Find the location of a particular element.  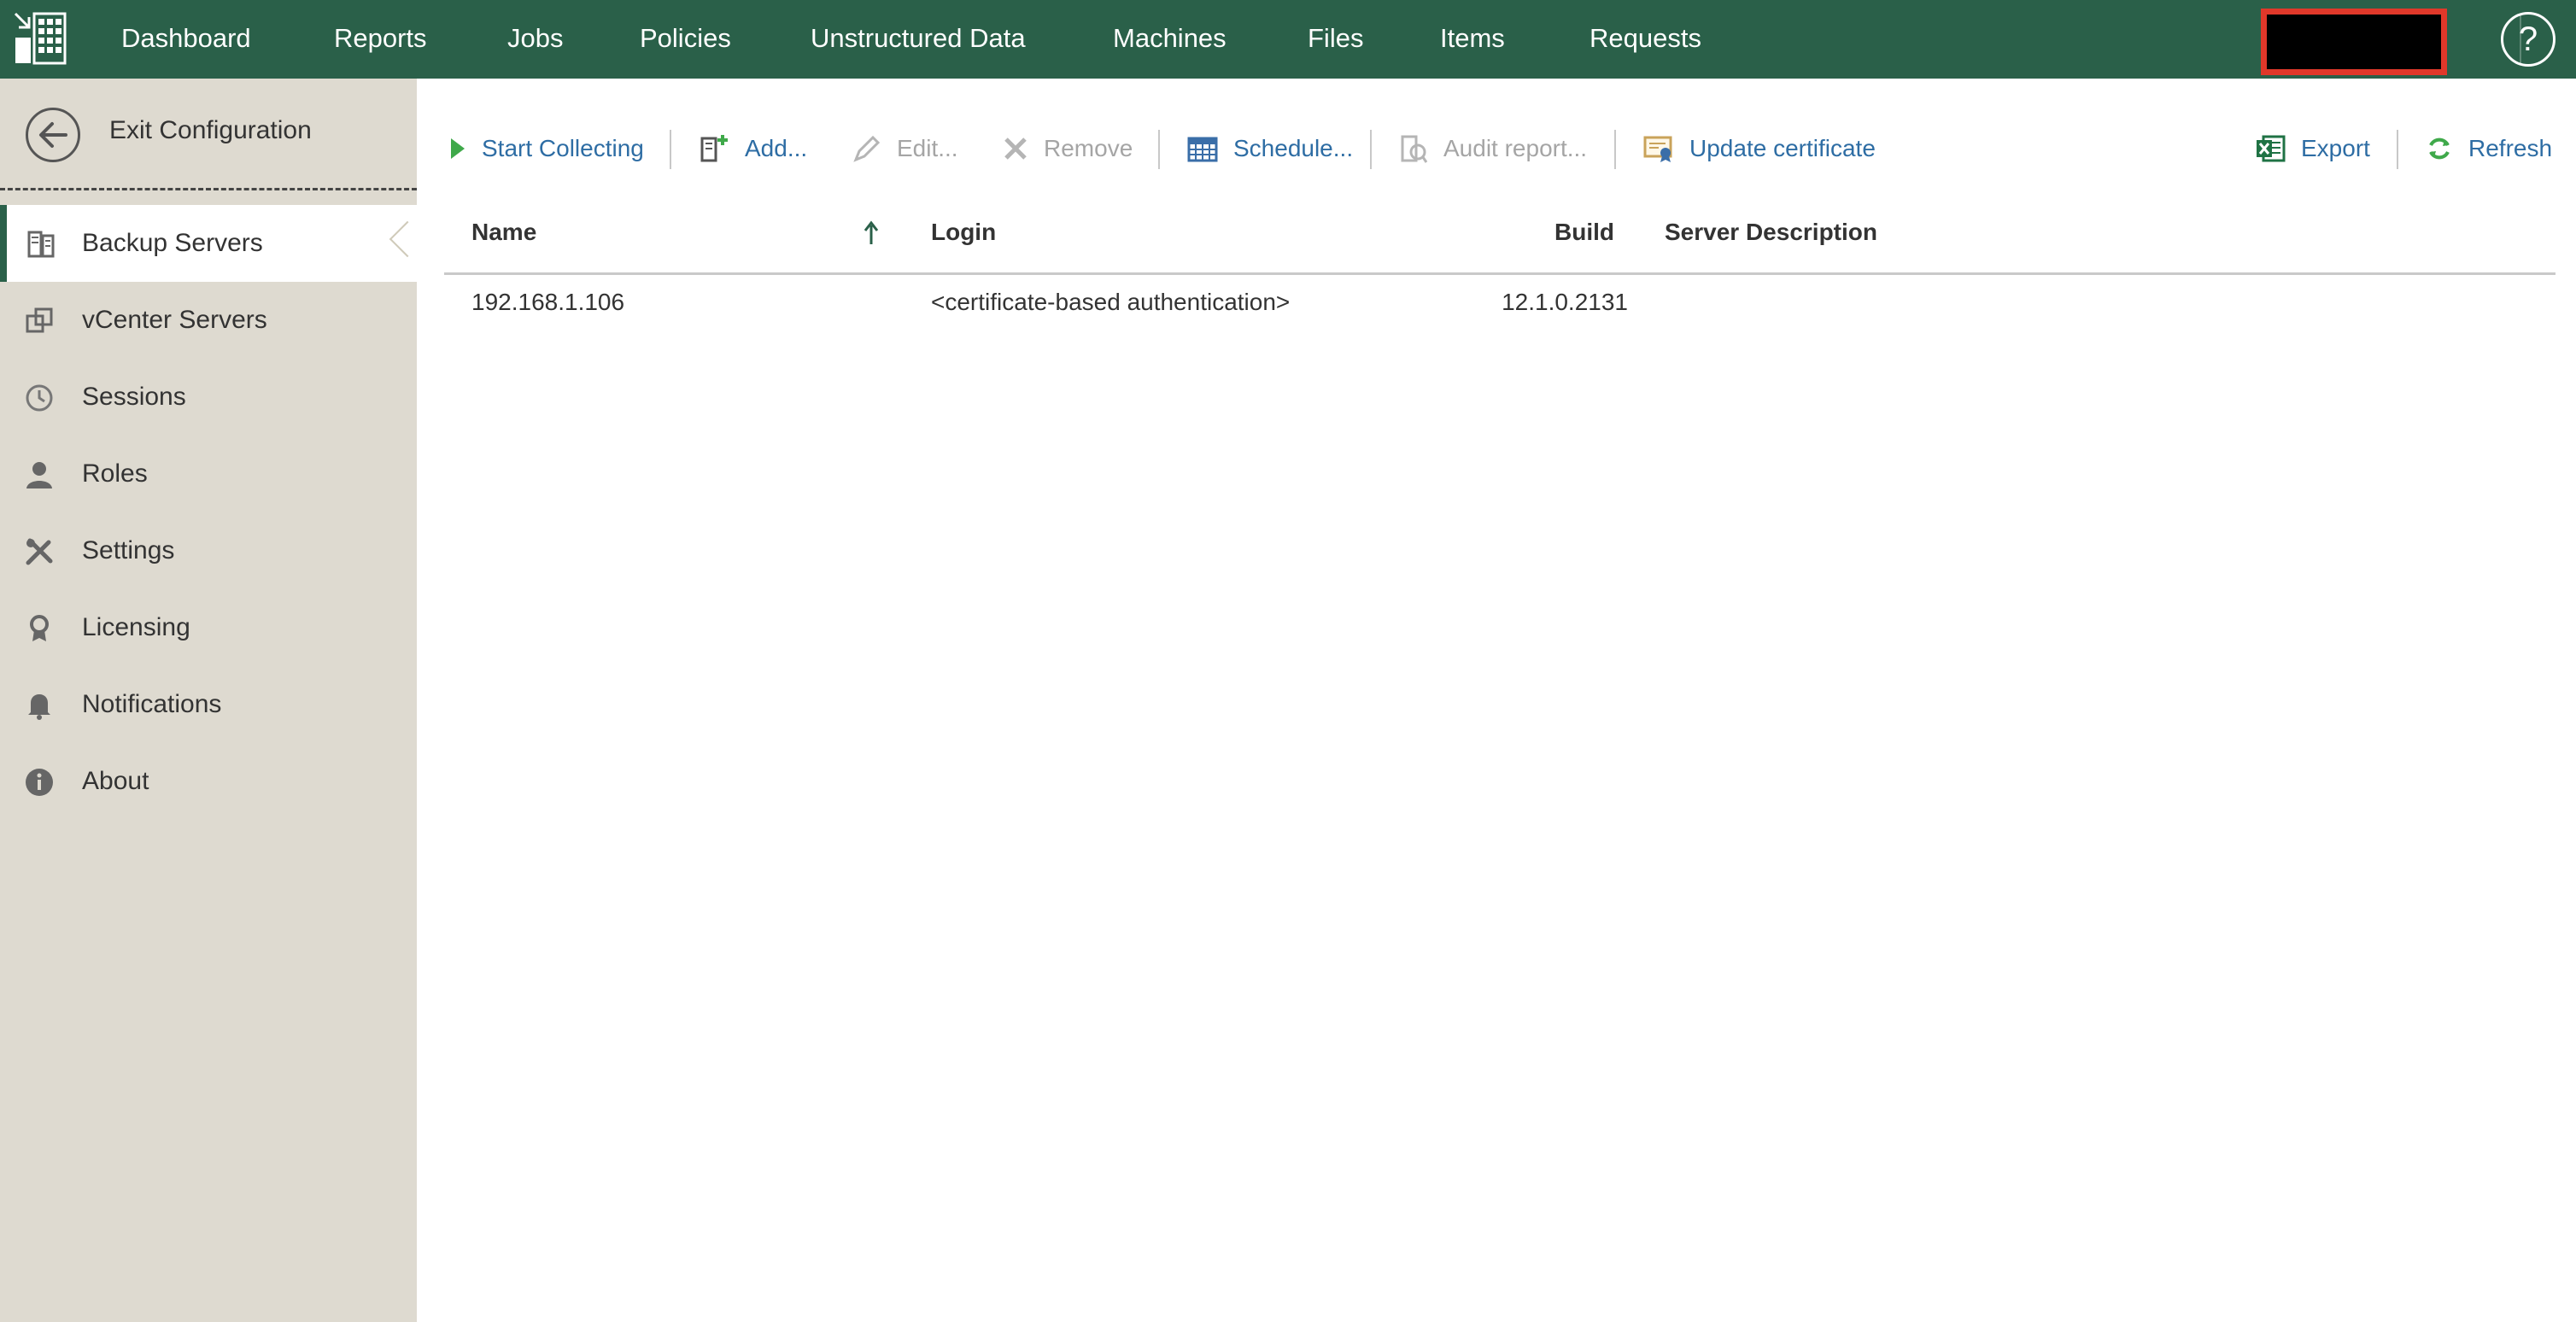

sidebar-item-notifications: Notifications is located at coordinates (208, 704).